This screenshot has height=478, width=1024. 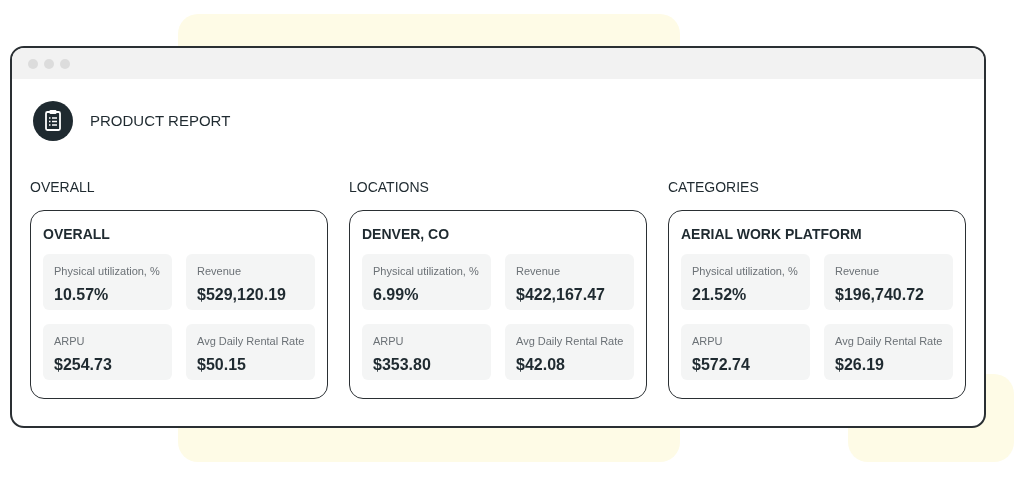 What do you see at coordinates (402, 364) in the screenshot?
I see `metric-value: $353.80` at bounding box center [402, 364].